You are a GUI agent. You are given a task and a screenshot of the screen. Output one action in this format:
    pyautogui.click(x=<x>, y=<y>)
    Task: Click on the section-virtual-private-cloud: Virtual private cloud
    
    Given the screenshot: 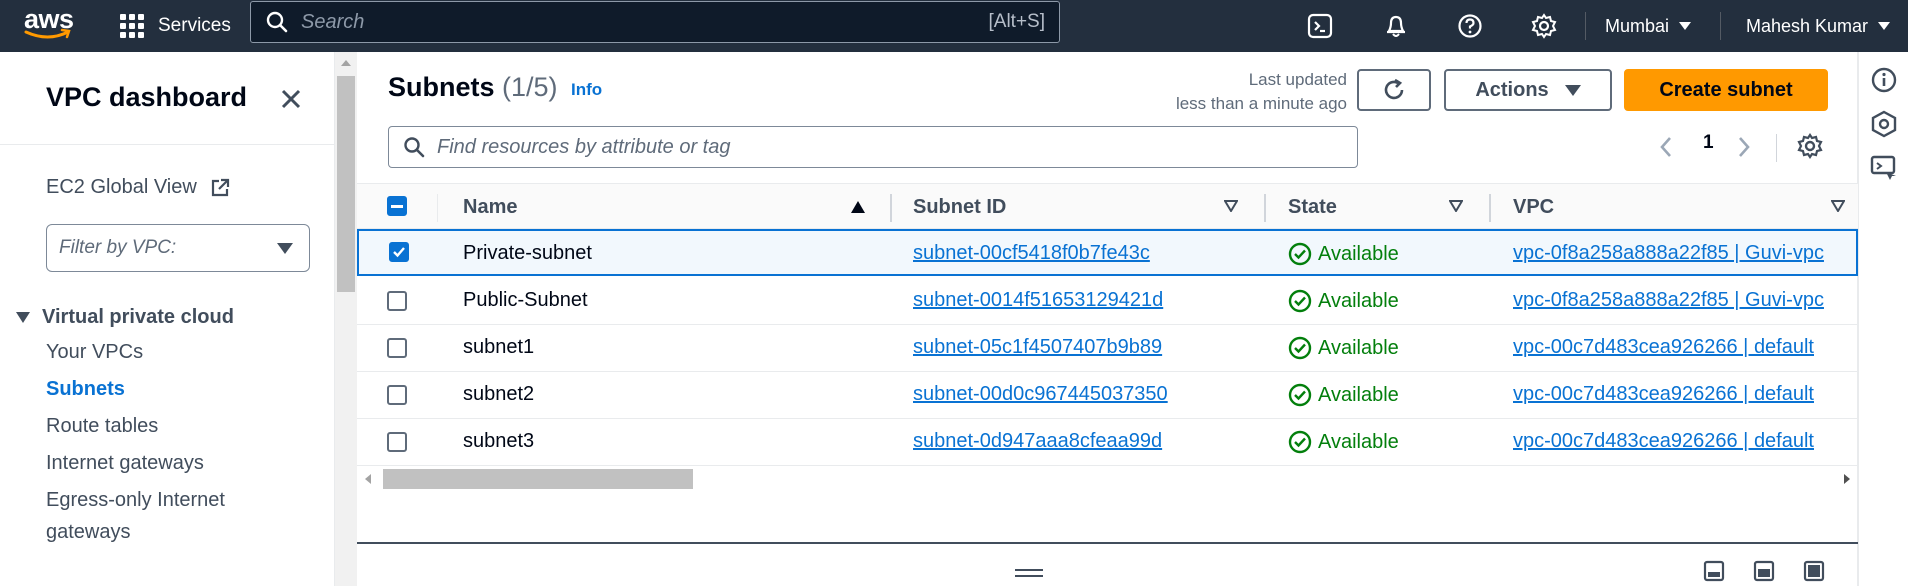 What is the action you would take?
    pyautogui.click(x=125, y=317)
    